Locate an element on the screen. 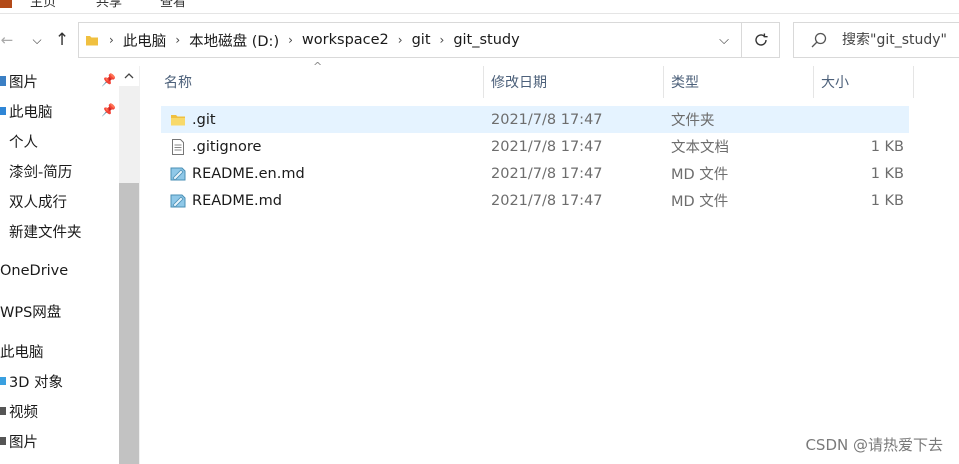 The height and width of the screenshot is (464, 959). scrollbar-thumb is located at coordinates (129, 323).